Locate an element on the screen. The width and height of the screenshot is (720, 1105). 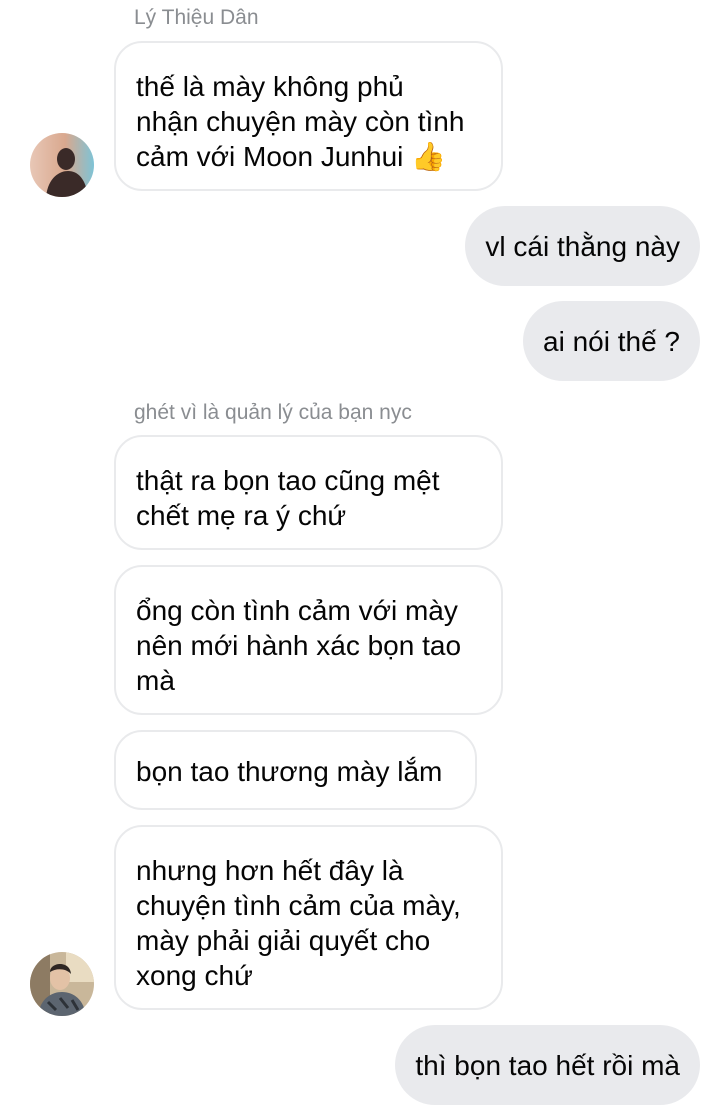
message-text: ai nói thế ? is located at coordinates (611, 341).